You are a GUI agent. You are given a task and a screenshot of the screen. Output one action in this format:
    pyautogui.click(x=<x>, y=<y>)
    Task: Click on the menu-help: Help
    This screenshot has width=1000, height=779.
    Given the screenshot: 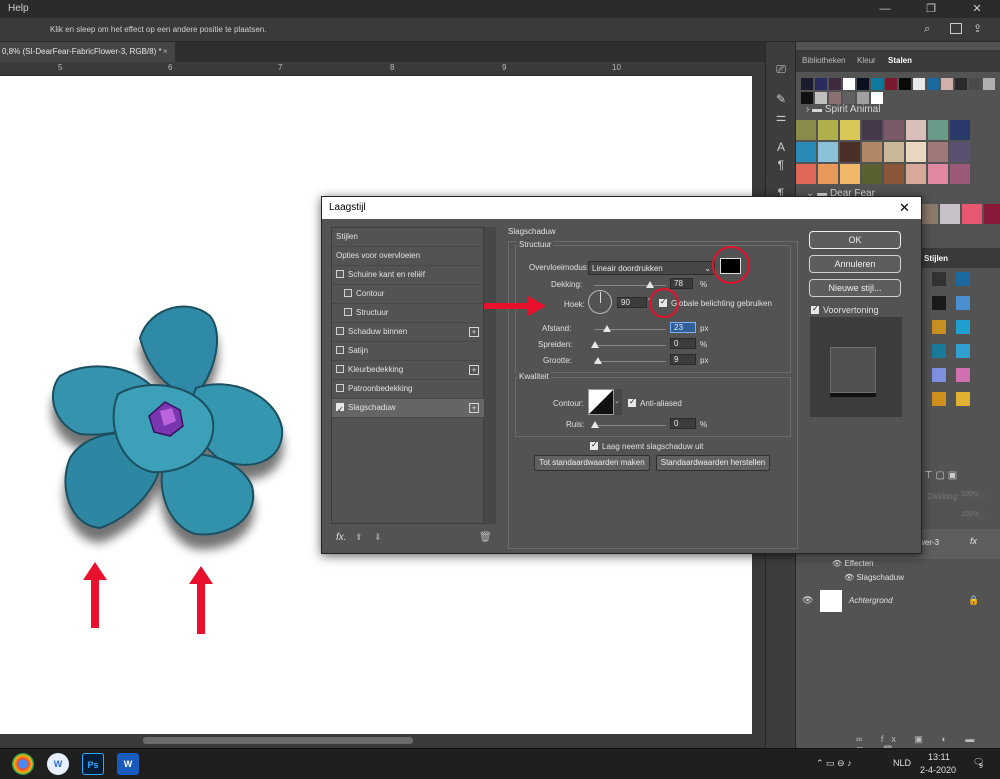 What is the action you would take?
    pyautogui.click(x=18, y=8)
    